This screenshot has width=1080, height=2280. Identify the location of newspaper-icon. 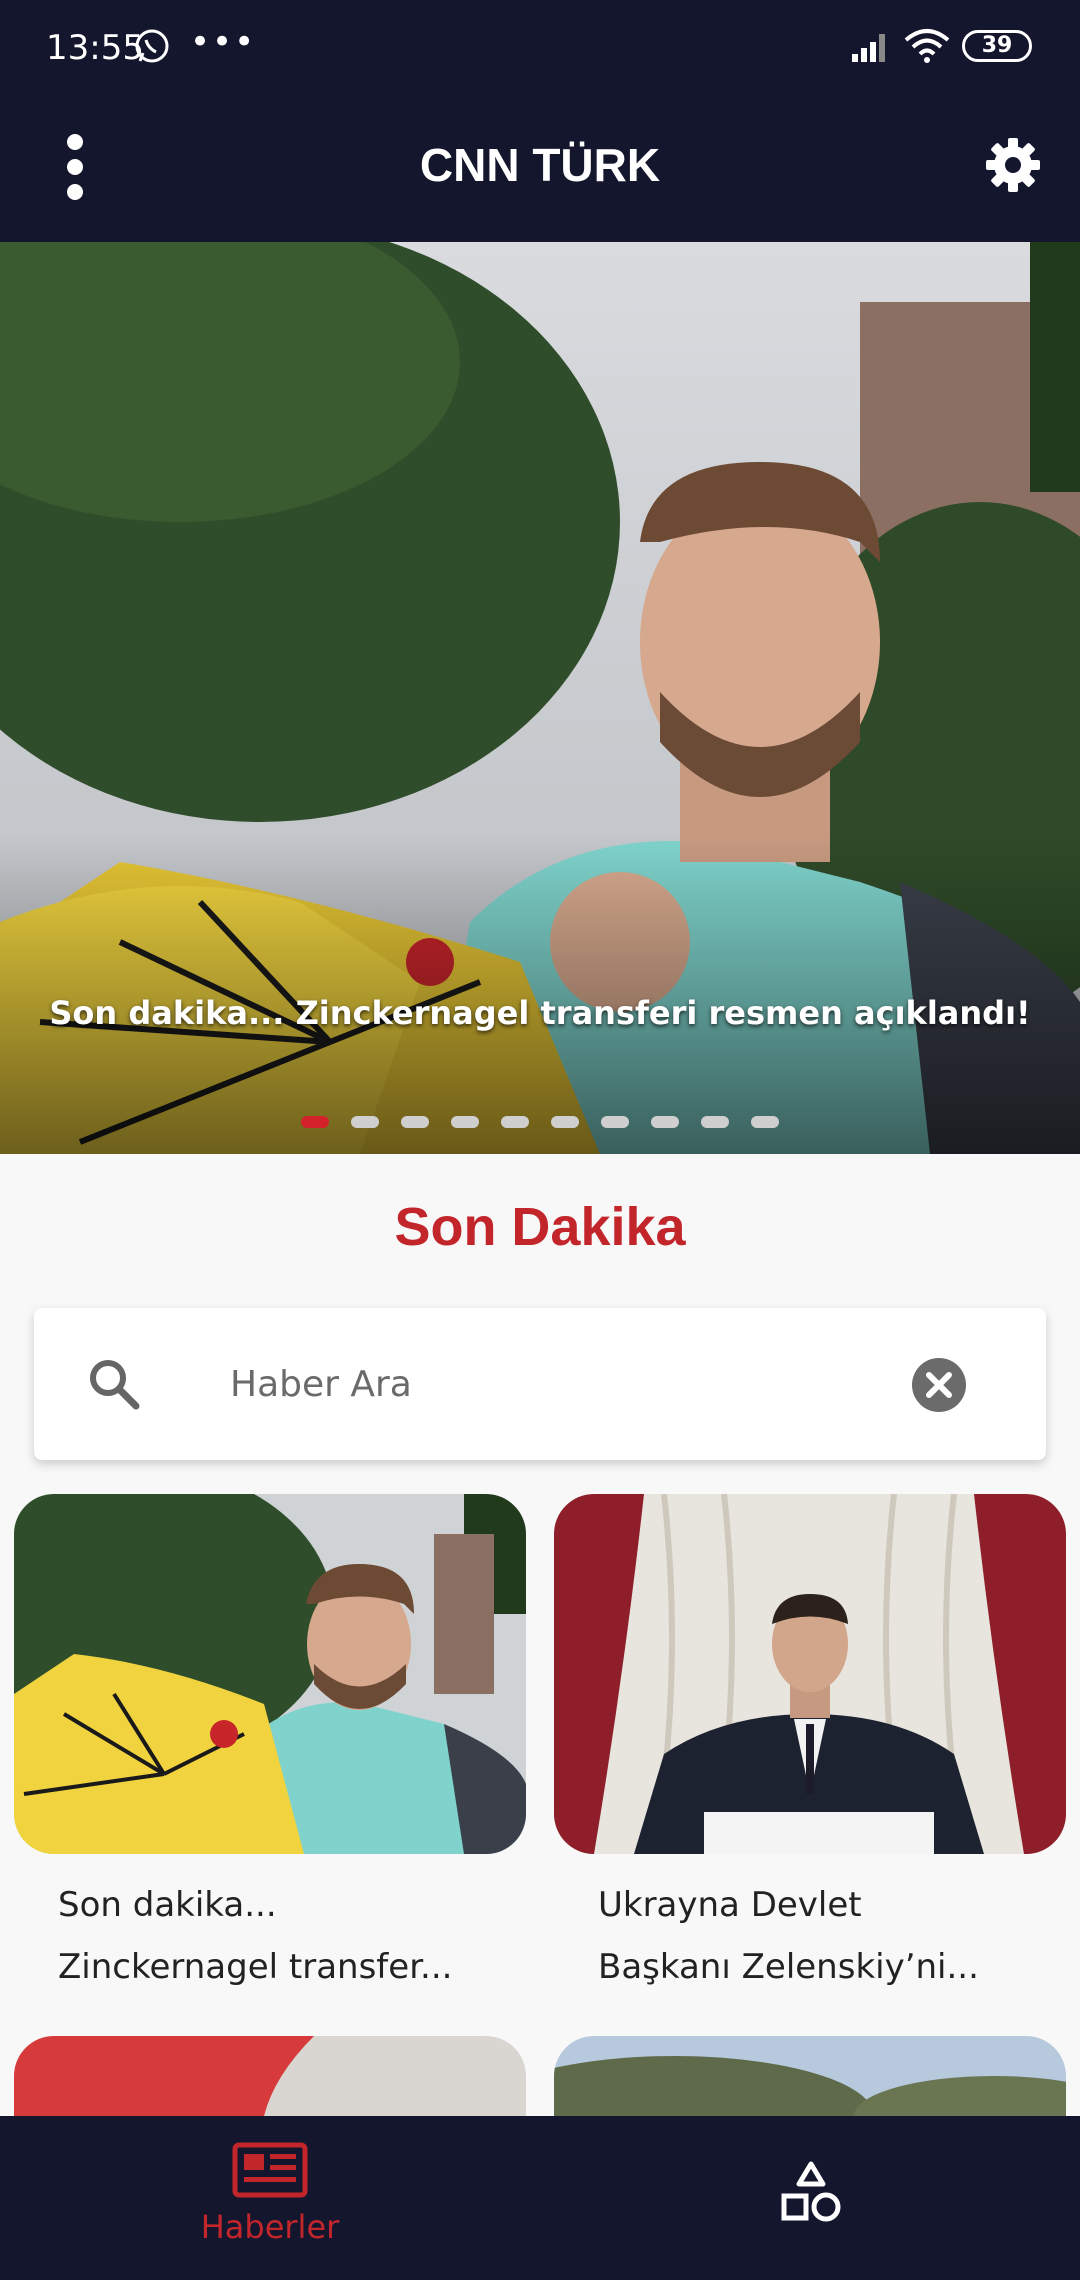
(270, 2170).